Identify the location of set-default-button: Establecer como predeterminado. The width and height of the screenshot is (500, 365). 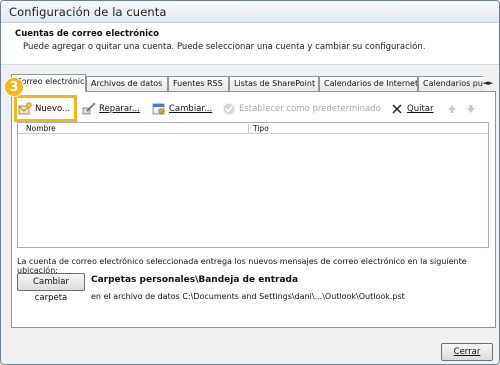
(301, 109).